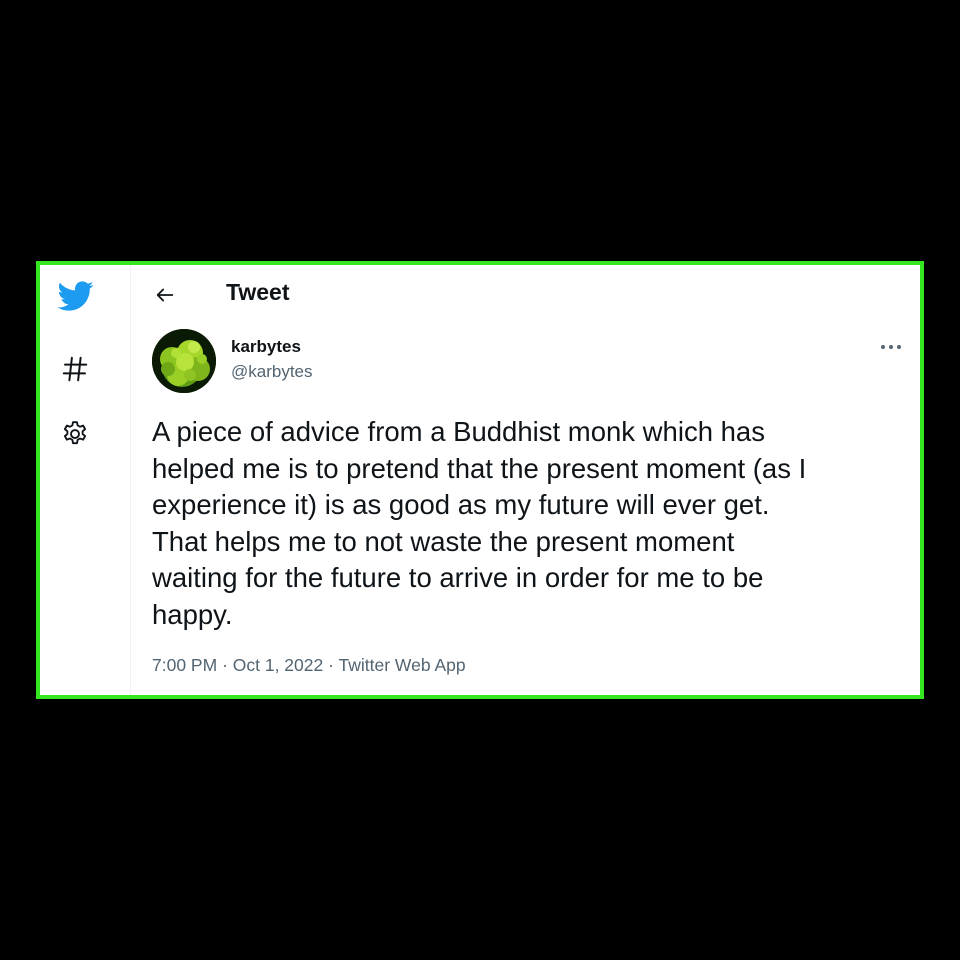  Describe the element at coordinates (278, 665) in the screenshot. I see `tweet-date: Oct 1, 2022` at that location.